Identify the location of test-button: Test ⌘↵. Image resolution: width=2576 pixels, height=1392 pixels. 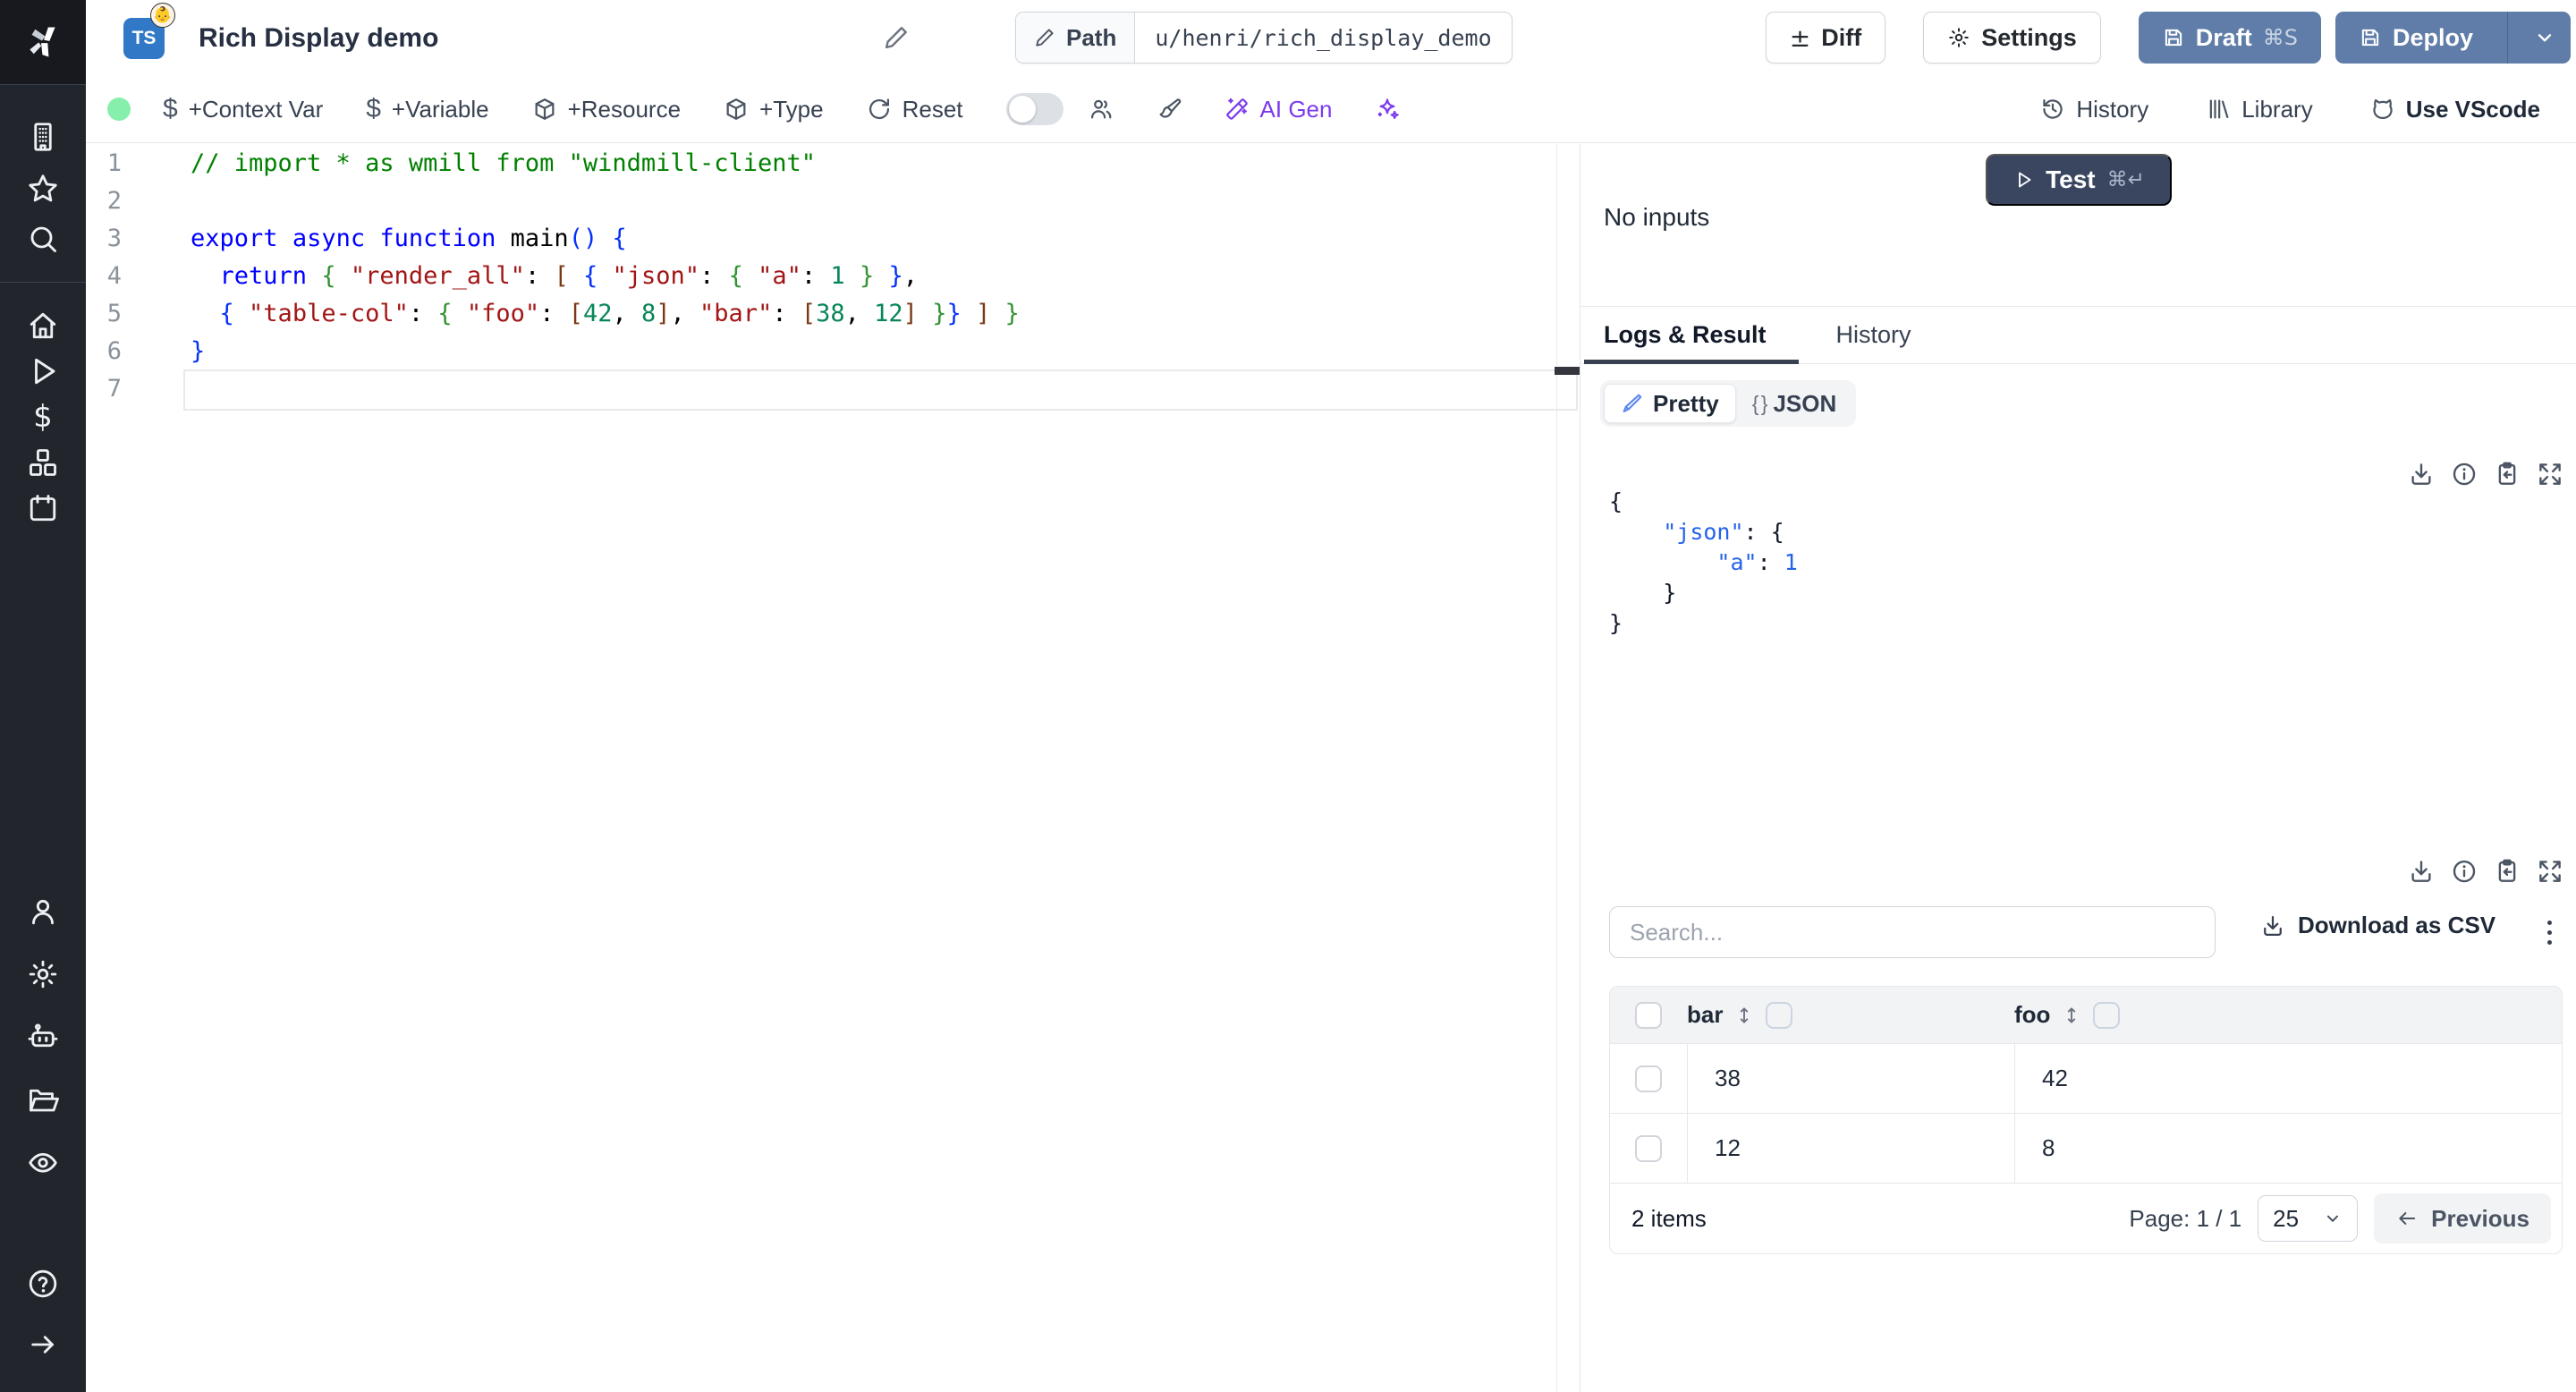
(2079, 180).